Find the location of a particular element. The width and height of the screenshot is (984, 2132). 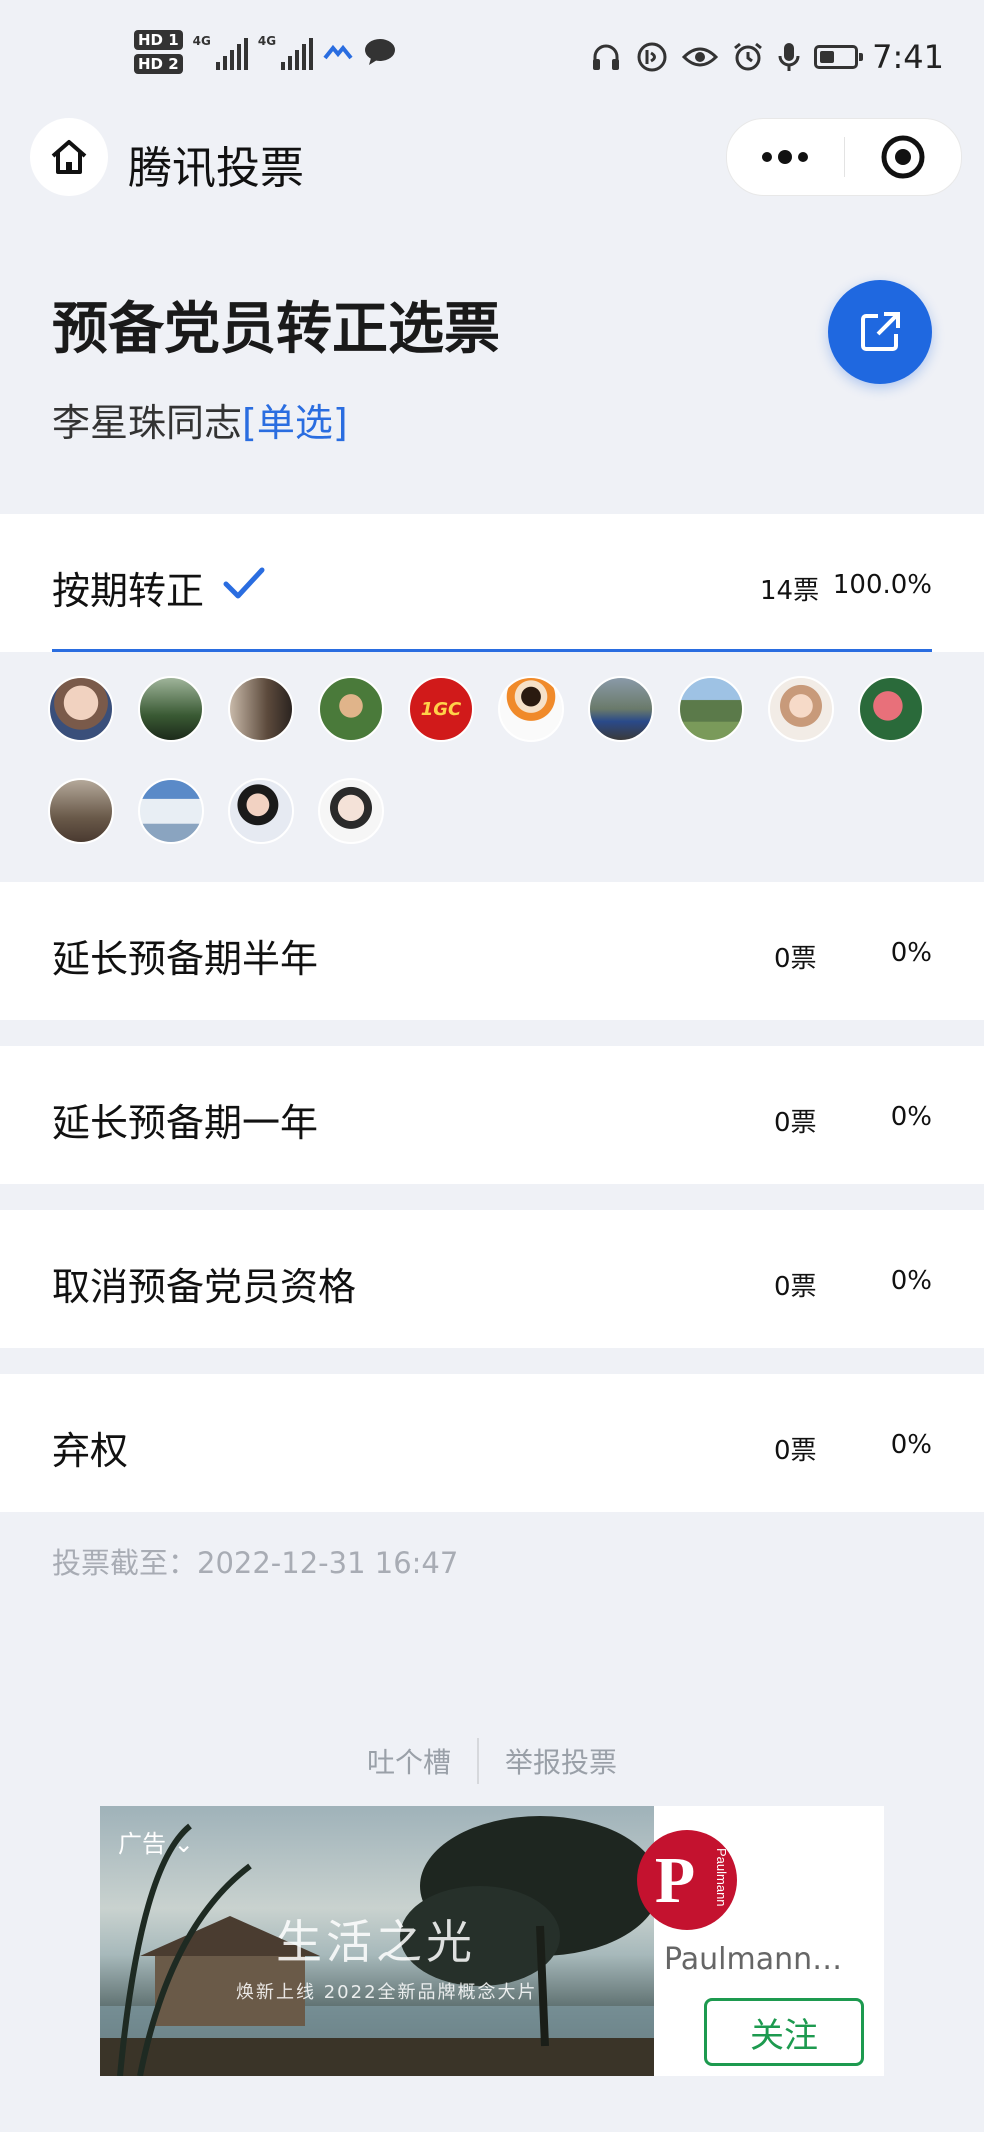

vote-deadline: 投票截至：2022-12-31 16:47 is located at coordinates (255, 1563).